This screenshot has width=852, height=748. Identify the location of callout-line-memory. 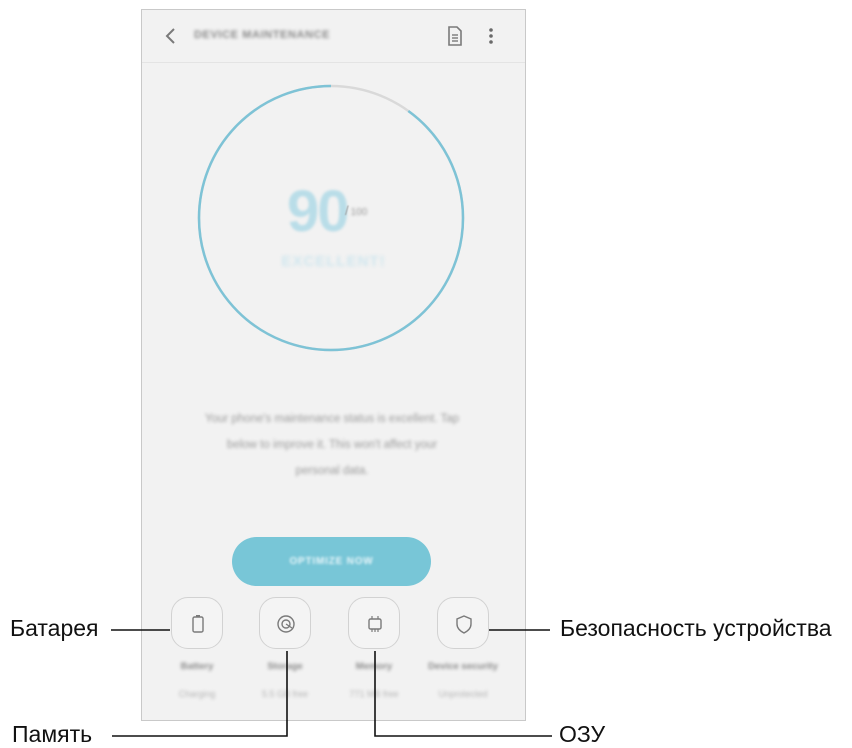
(463, 694).